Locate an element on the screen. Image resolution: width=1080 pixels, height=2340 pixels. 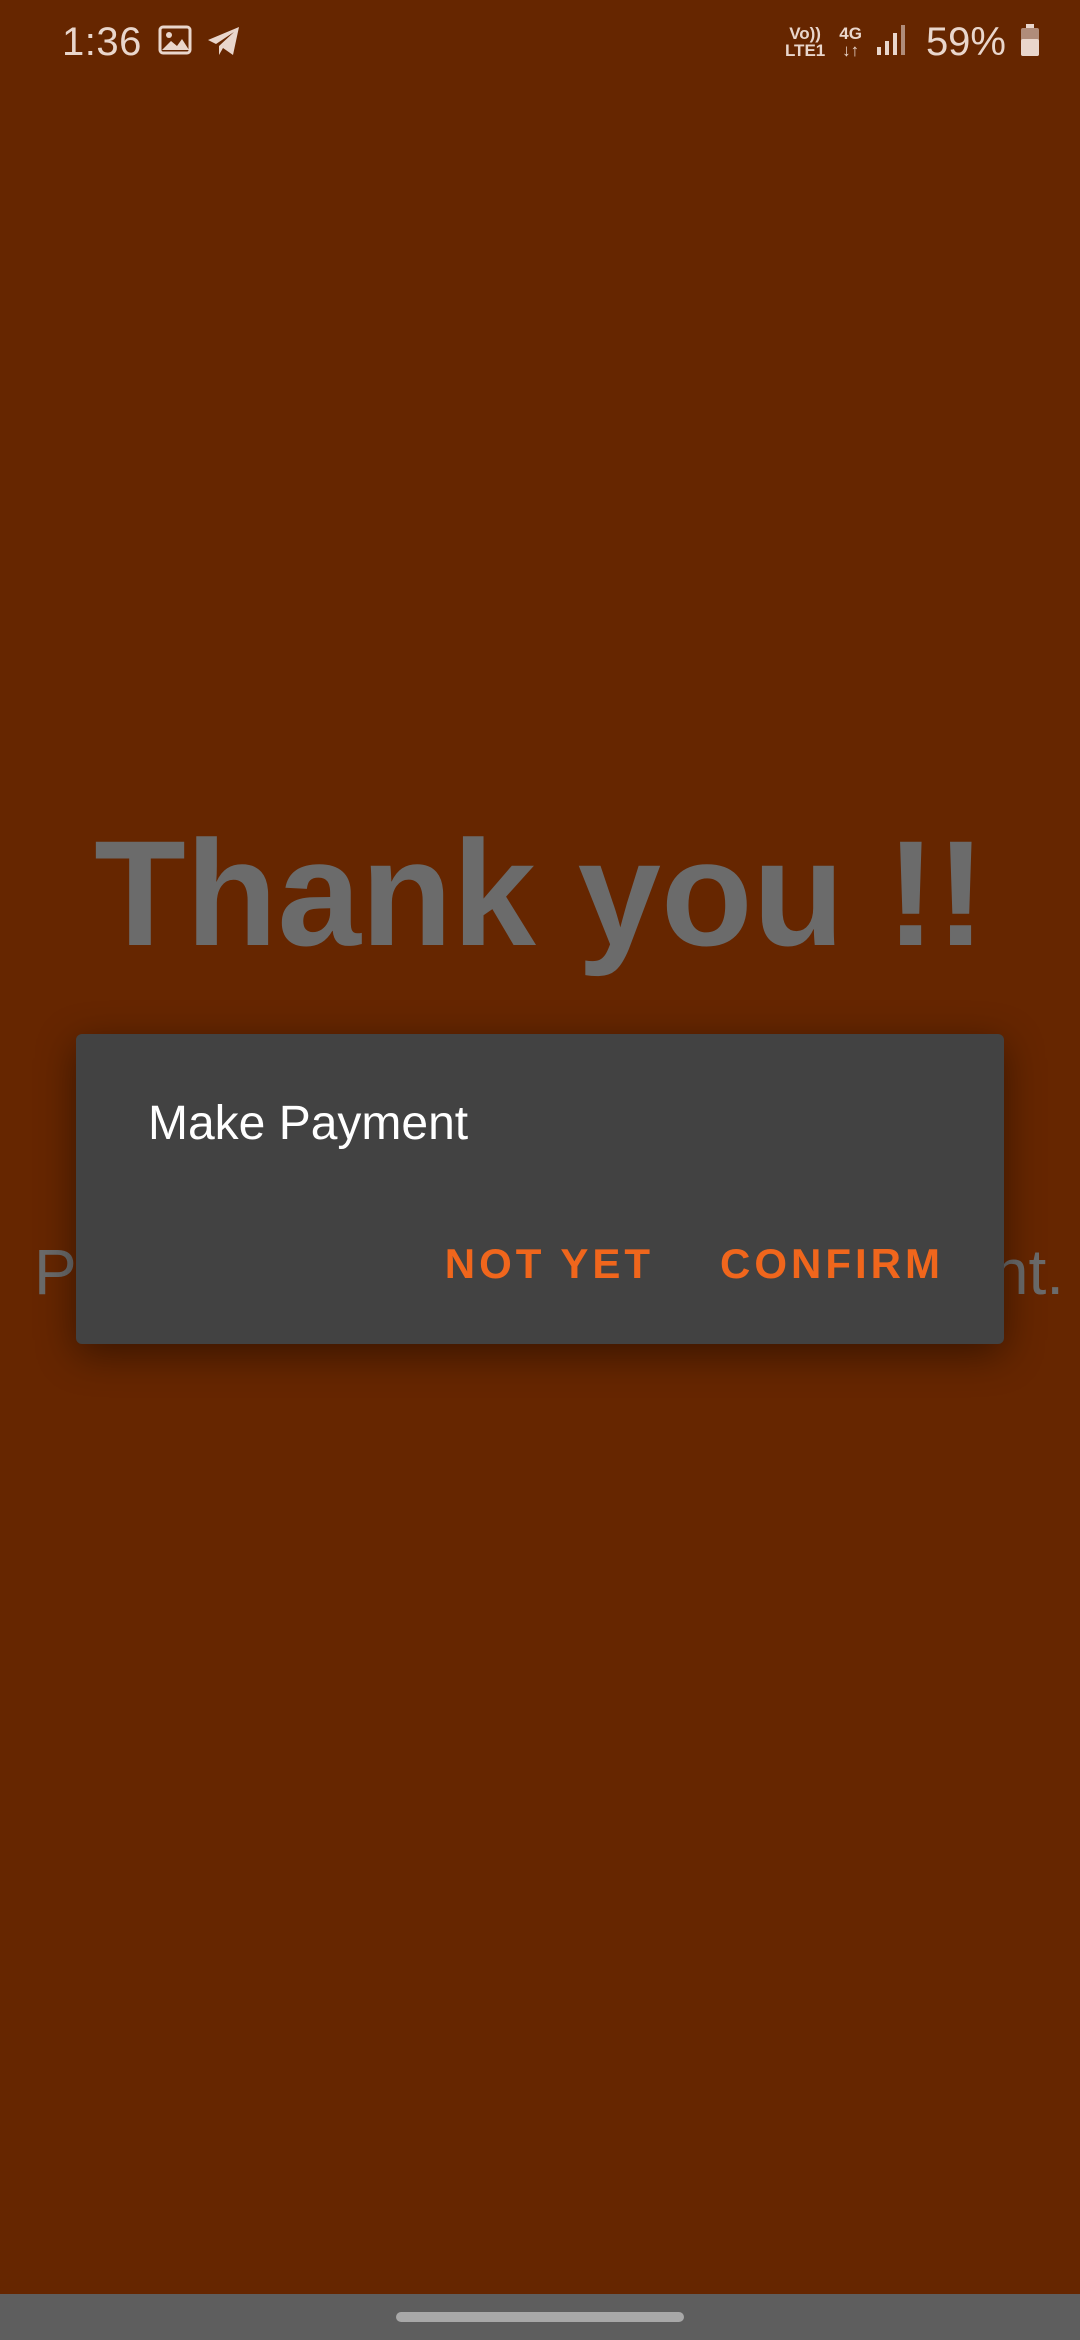
battery-percent: 59% is located at coordinates (965, 42).